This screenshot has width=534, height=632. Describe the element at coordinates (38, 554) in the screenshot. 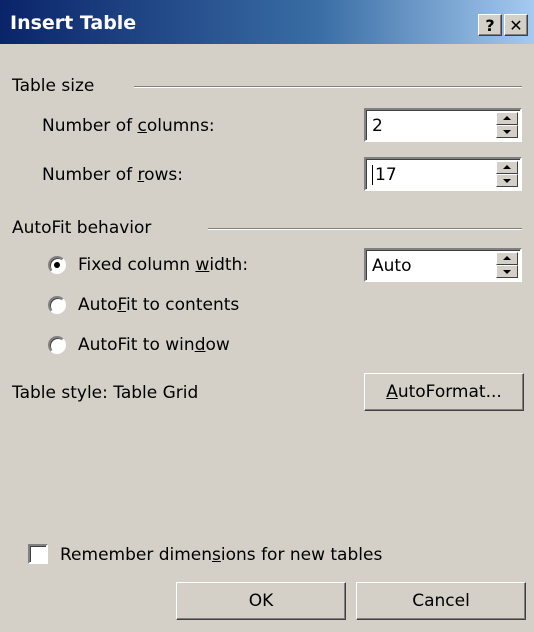

I see `remember-dimensions-checkbox` at that location.